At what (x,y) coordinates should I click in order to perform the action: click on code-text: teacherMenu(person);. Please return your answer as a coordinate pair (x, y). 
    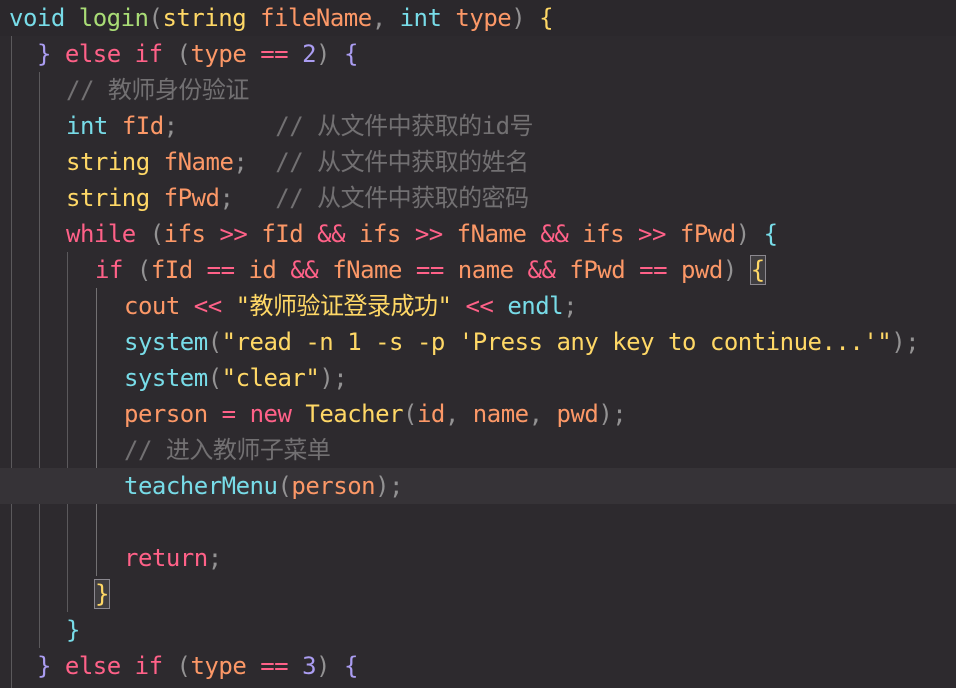
    Looking at the image, I should click on (264, 486).